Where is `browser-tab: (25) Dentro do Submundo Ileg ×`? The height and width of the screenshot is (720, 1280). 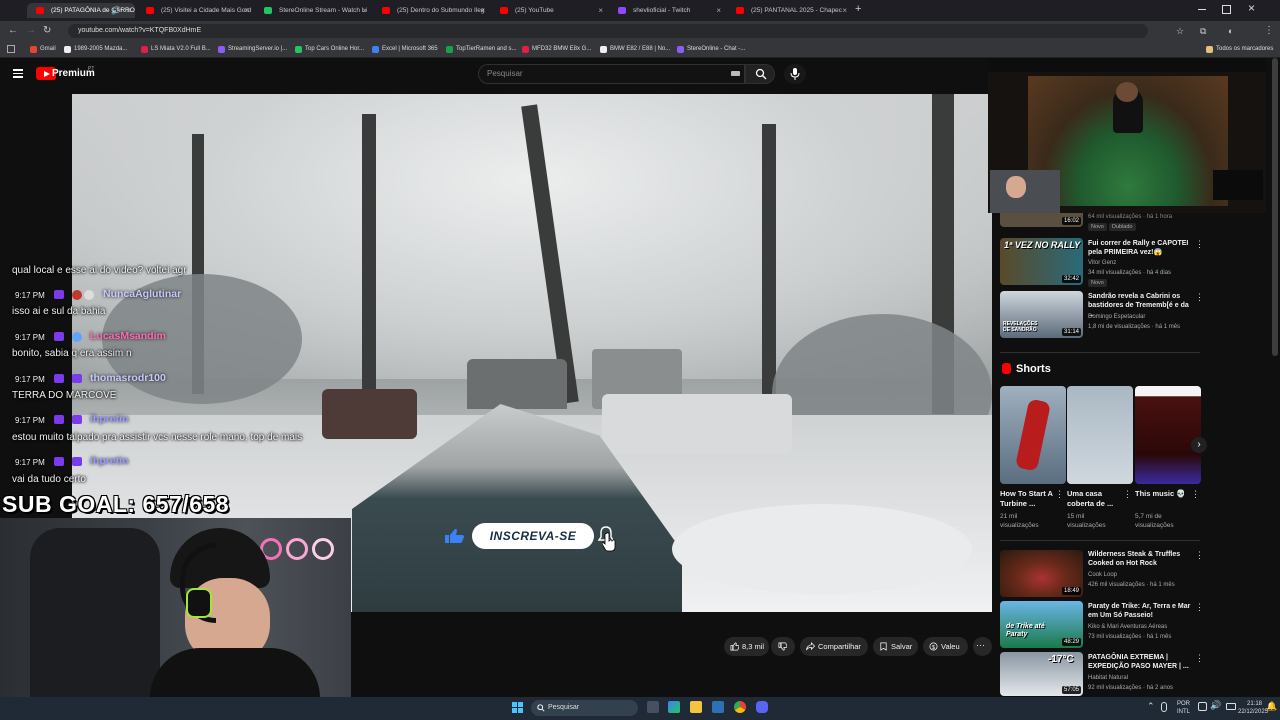 browser-tab: (25) Dentro do Submundo Ileg × is located at coordinates (431, 10).